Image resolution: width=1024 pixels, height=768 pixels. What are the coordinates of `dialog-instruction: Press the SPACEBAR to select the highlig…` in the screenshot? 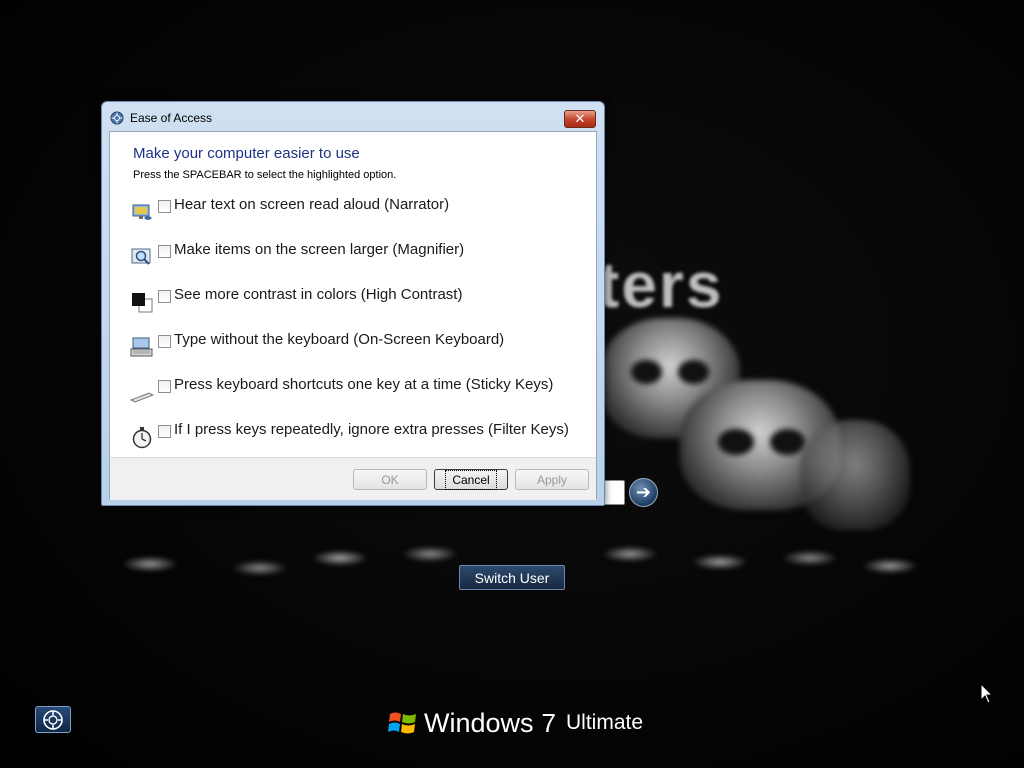 It's located at (265, 175).